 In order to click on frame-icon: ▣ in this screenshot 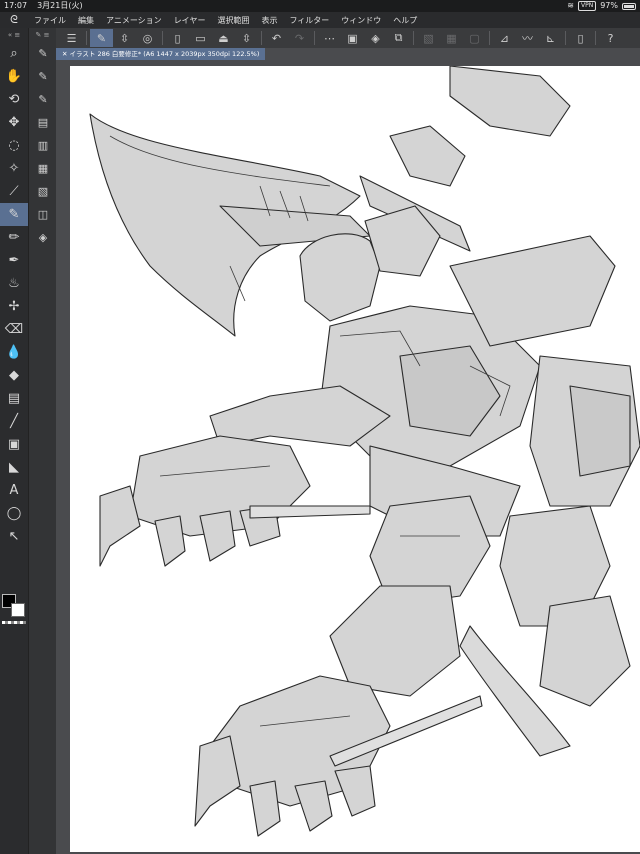, I will do `click(14, 444)`.